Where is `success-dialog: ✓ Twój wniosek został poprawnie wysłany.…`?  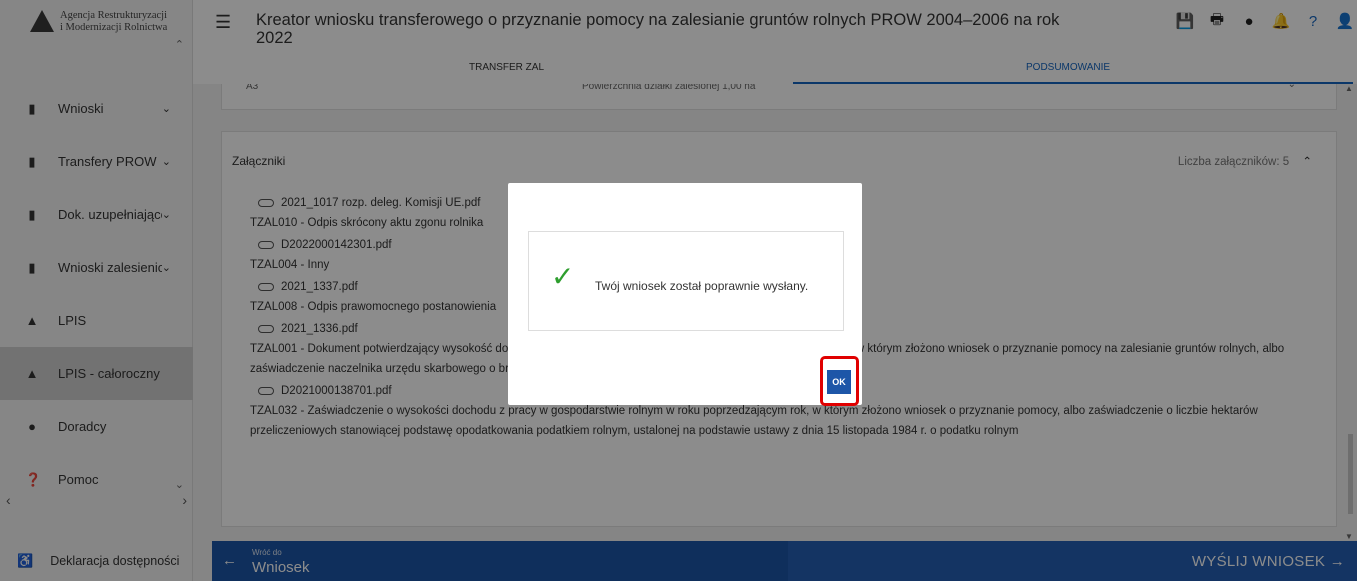
success-dialog: ✓ Twój wniosek został poprawnie wysłany.… is located at coordinates (685, 294).